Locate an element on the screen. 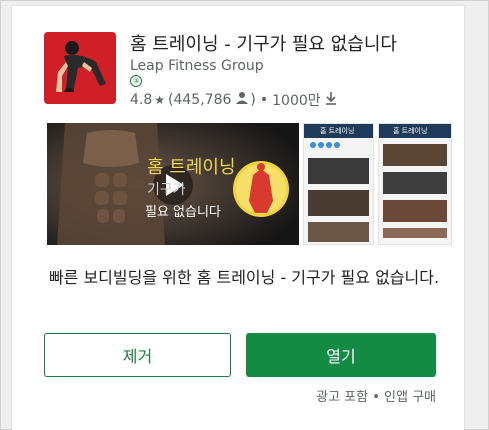 Image resolution: width=489 pixels, height=430 pixels. video-title-line3: 필요 없습니다 is located at coordinates (183, 212).